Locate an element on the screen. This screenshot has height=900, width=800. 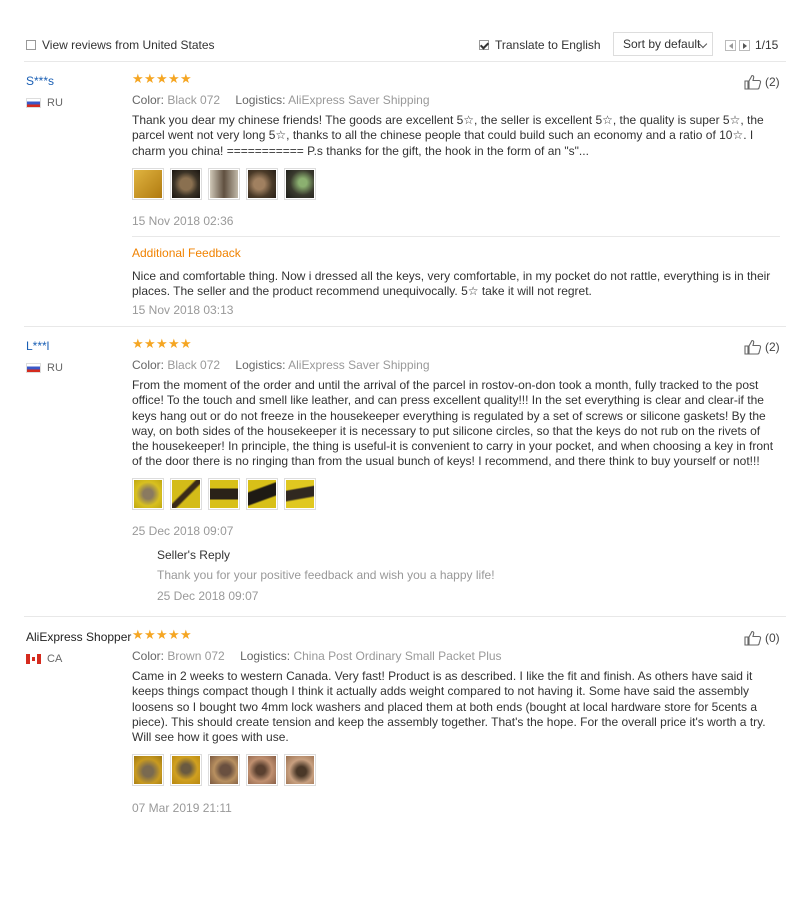
translate-option: Translate to English is located at coordinates (540, 45).